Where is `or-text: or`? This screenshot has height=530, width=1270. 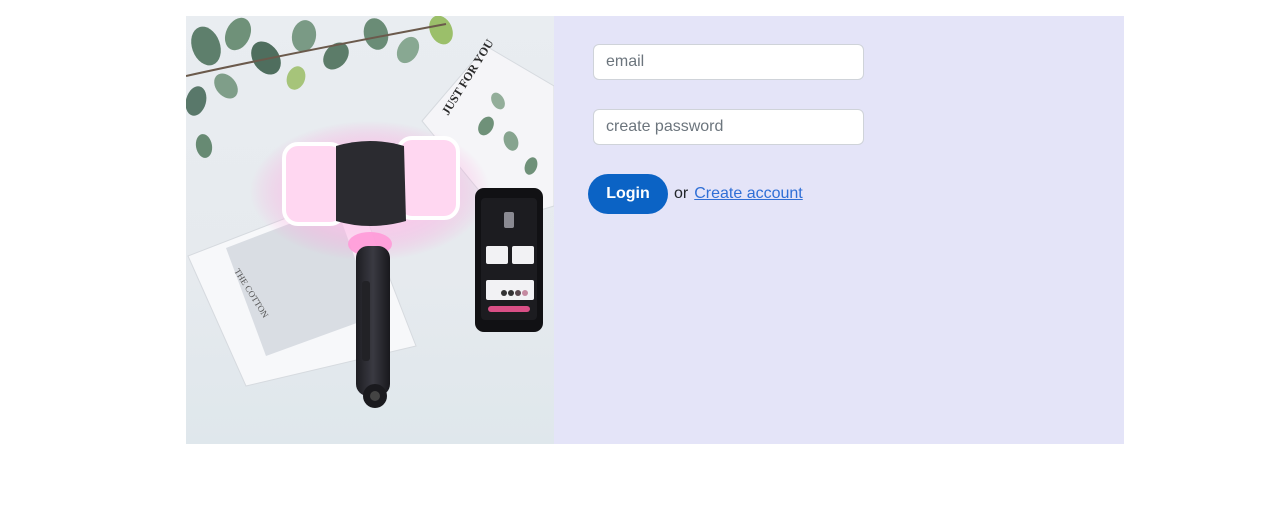
or-text: or is located at coordinates (681, 193).